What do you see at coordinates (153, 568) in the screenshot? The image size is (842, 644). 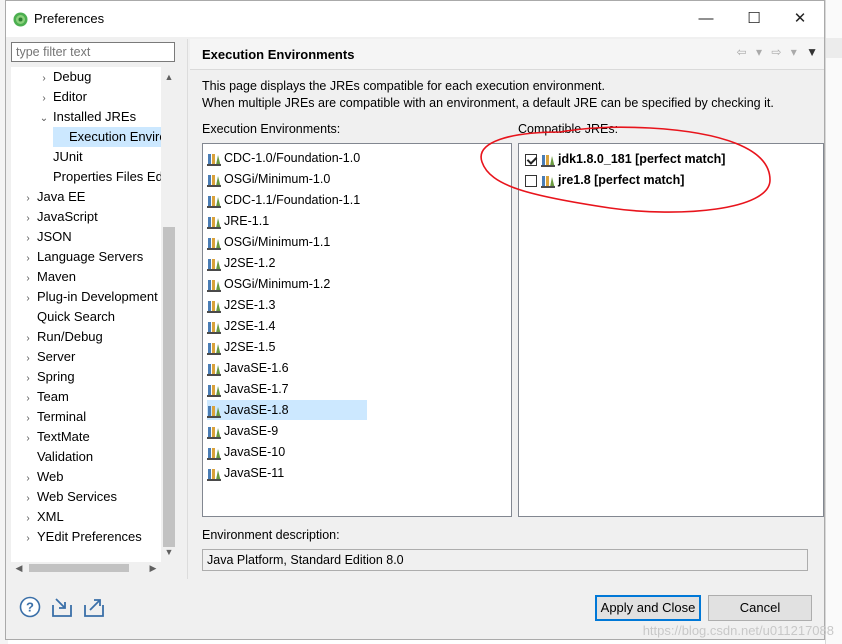 I see `scroll-right-icon: ▶` at bounding box center [153, 568].